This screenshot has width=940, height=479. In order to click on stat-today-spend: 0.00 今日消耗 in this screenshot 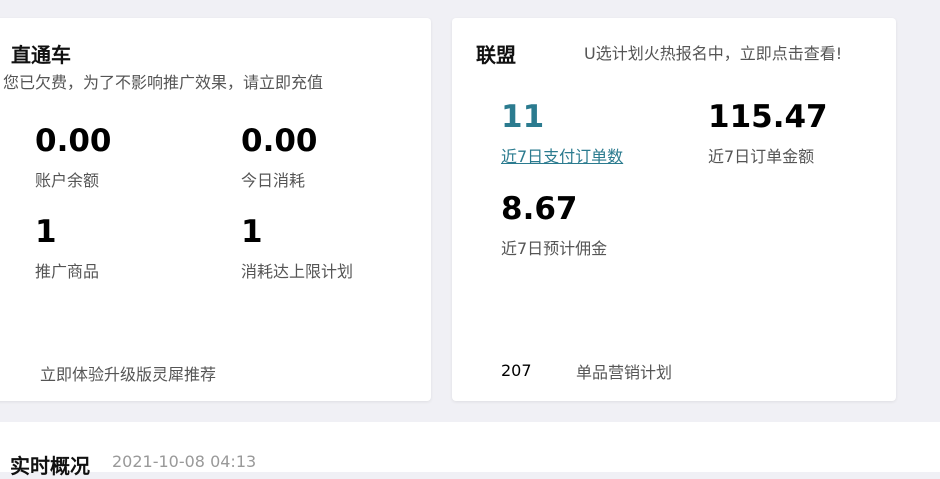, I will do `click(279, 158)`.